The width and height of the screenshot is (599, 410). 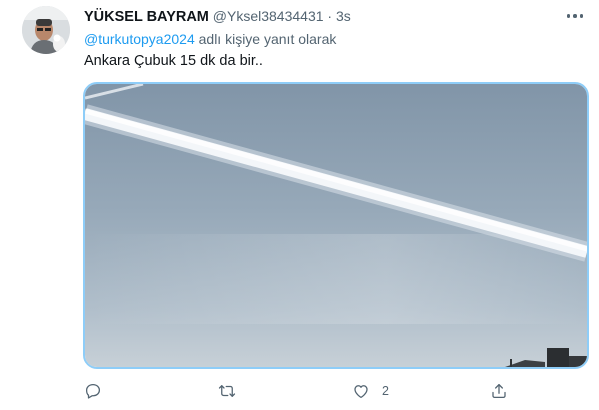 I want to click on share-button, so click(x=499, y=391).